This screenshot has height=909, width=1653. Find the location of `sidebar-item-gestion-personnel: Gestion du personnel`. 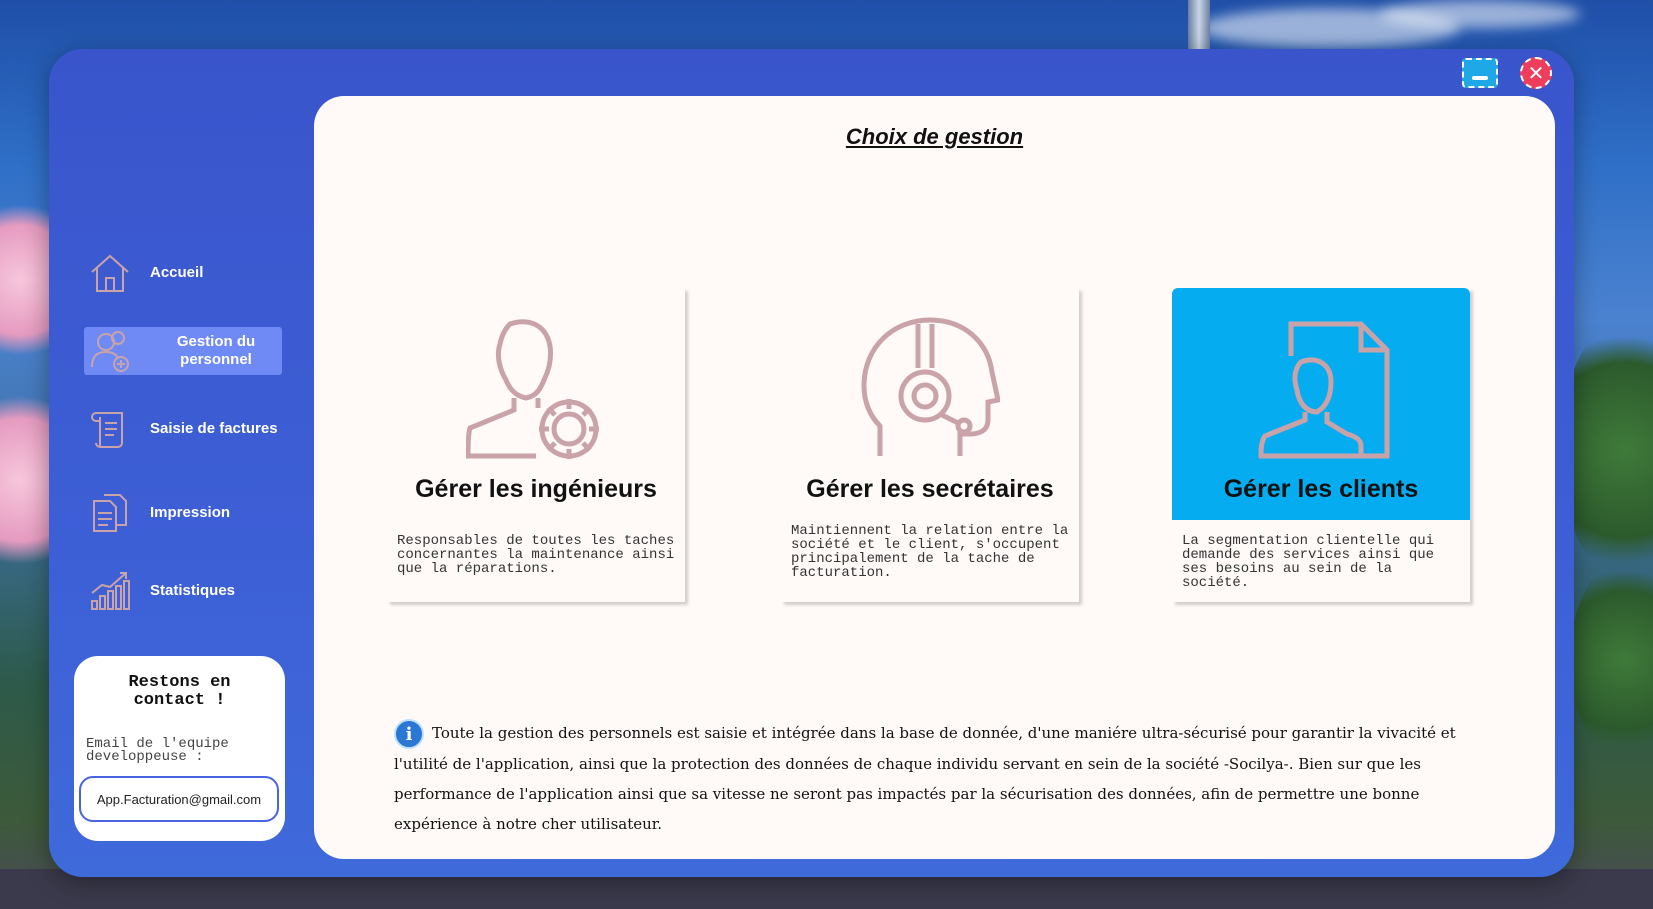

sidebar-item-gestion-personnel: Gestion du personnel is located at coordinates (183, 351).